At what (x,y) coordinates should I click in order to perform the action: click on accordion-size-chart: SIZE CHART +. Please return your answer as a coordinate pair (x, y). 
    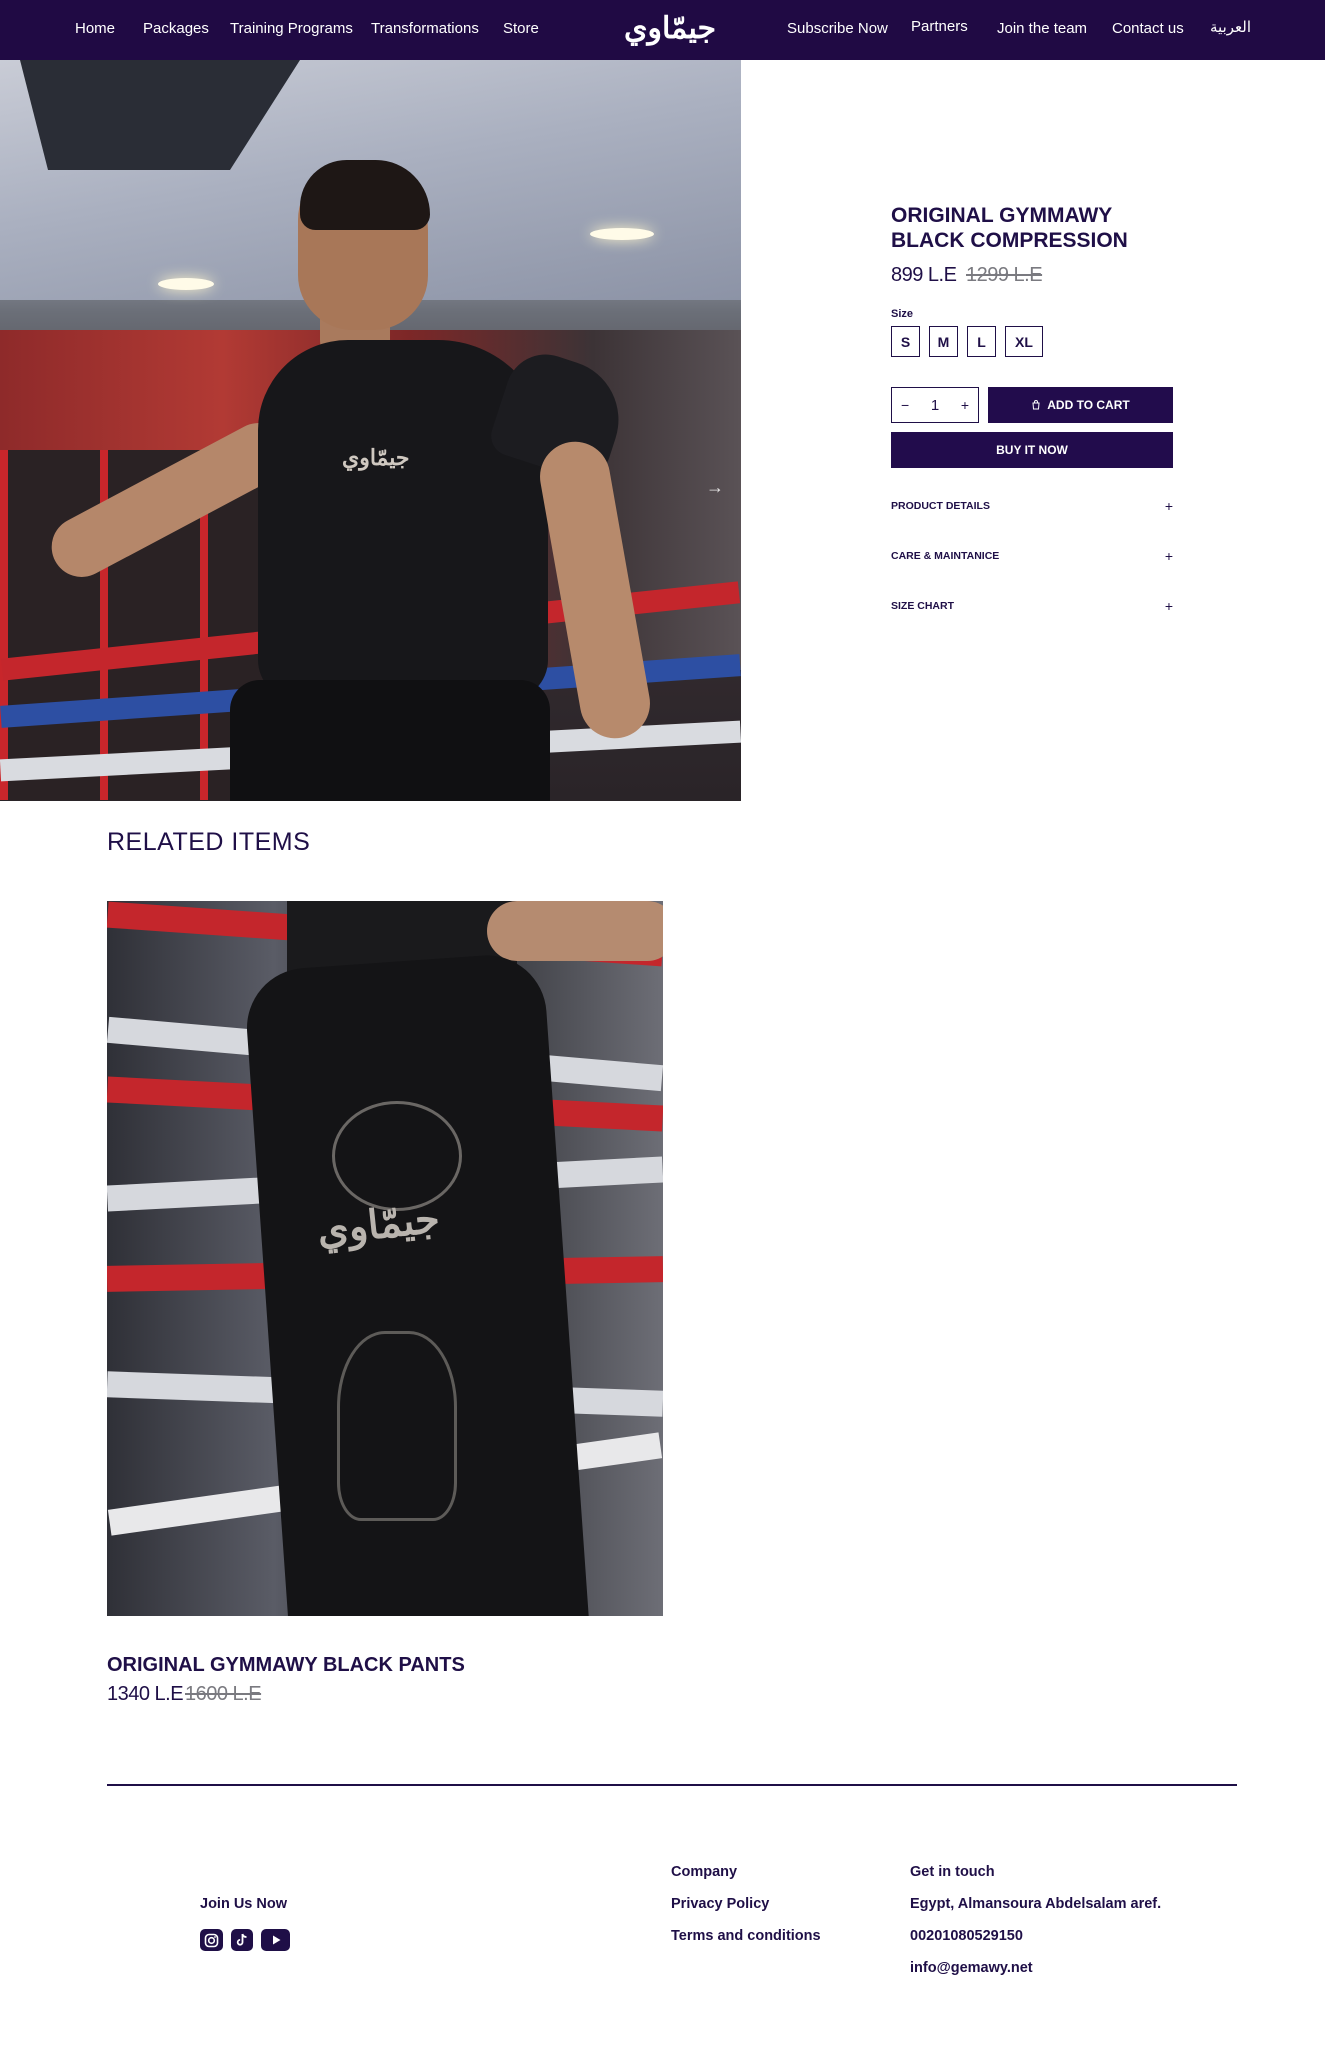
    Looking at the image, I should click on (1032, 606).